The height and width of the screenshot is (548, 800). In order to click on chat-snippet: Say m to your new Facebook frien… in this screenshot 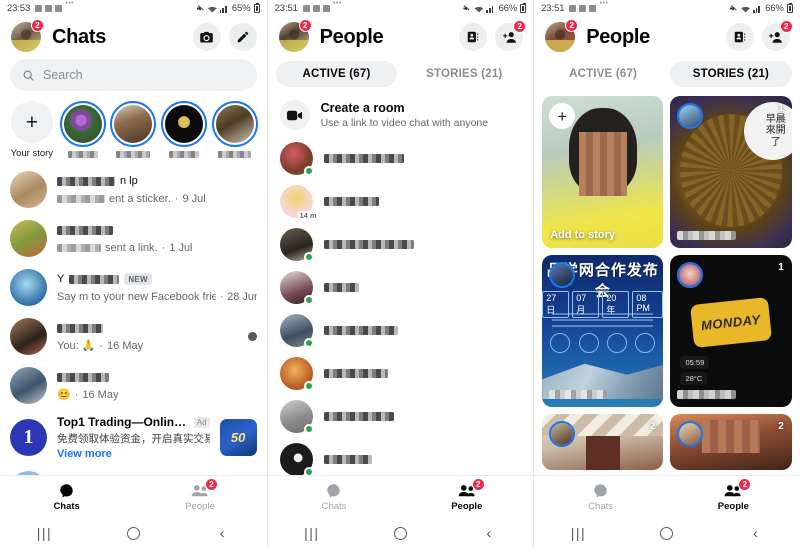, I will do `click(136, 296)`.